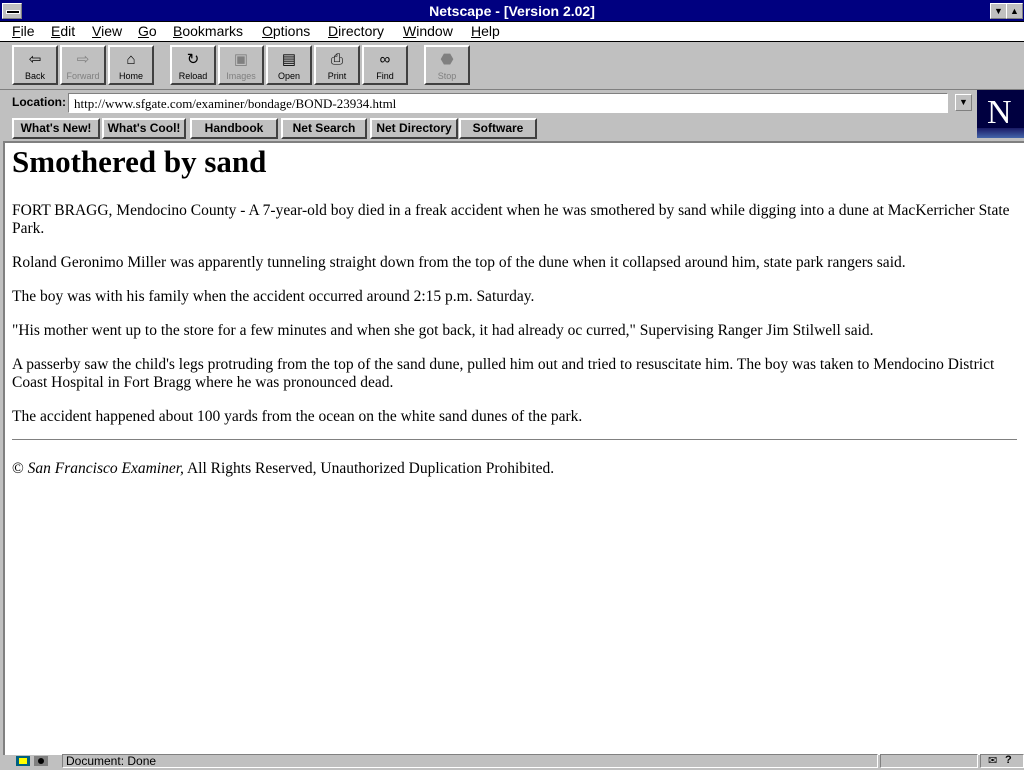 The height and width of the screenshot is (770, 1024). Describe the element at coordinates (208, 31) in the screenshot. I see `menu-bookmarks: Bookmarks` at that location.